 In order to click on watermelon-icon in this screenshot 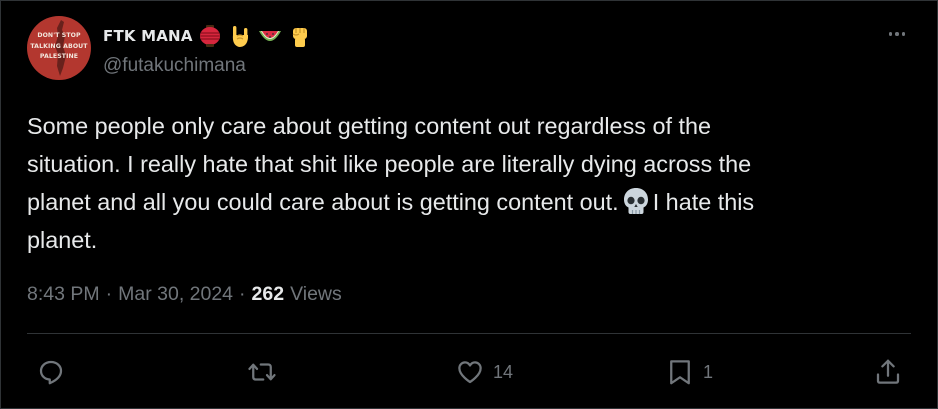, I will do `click(270, 36)`.